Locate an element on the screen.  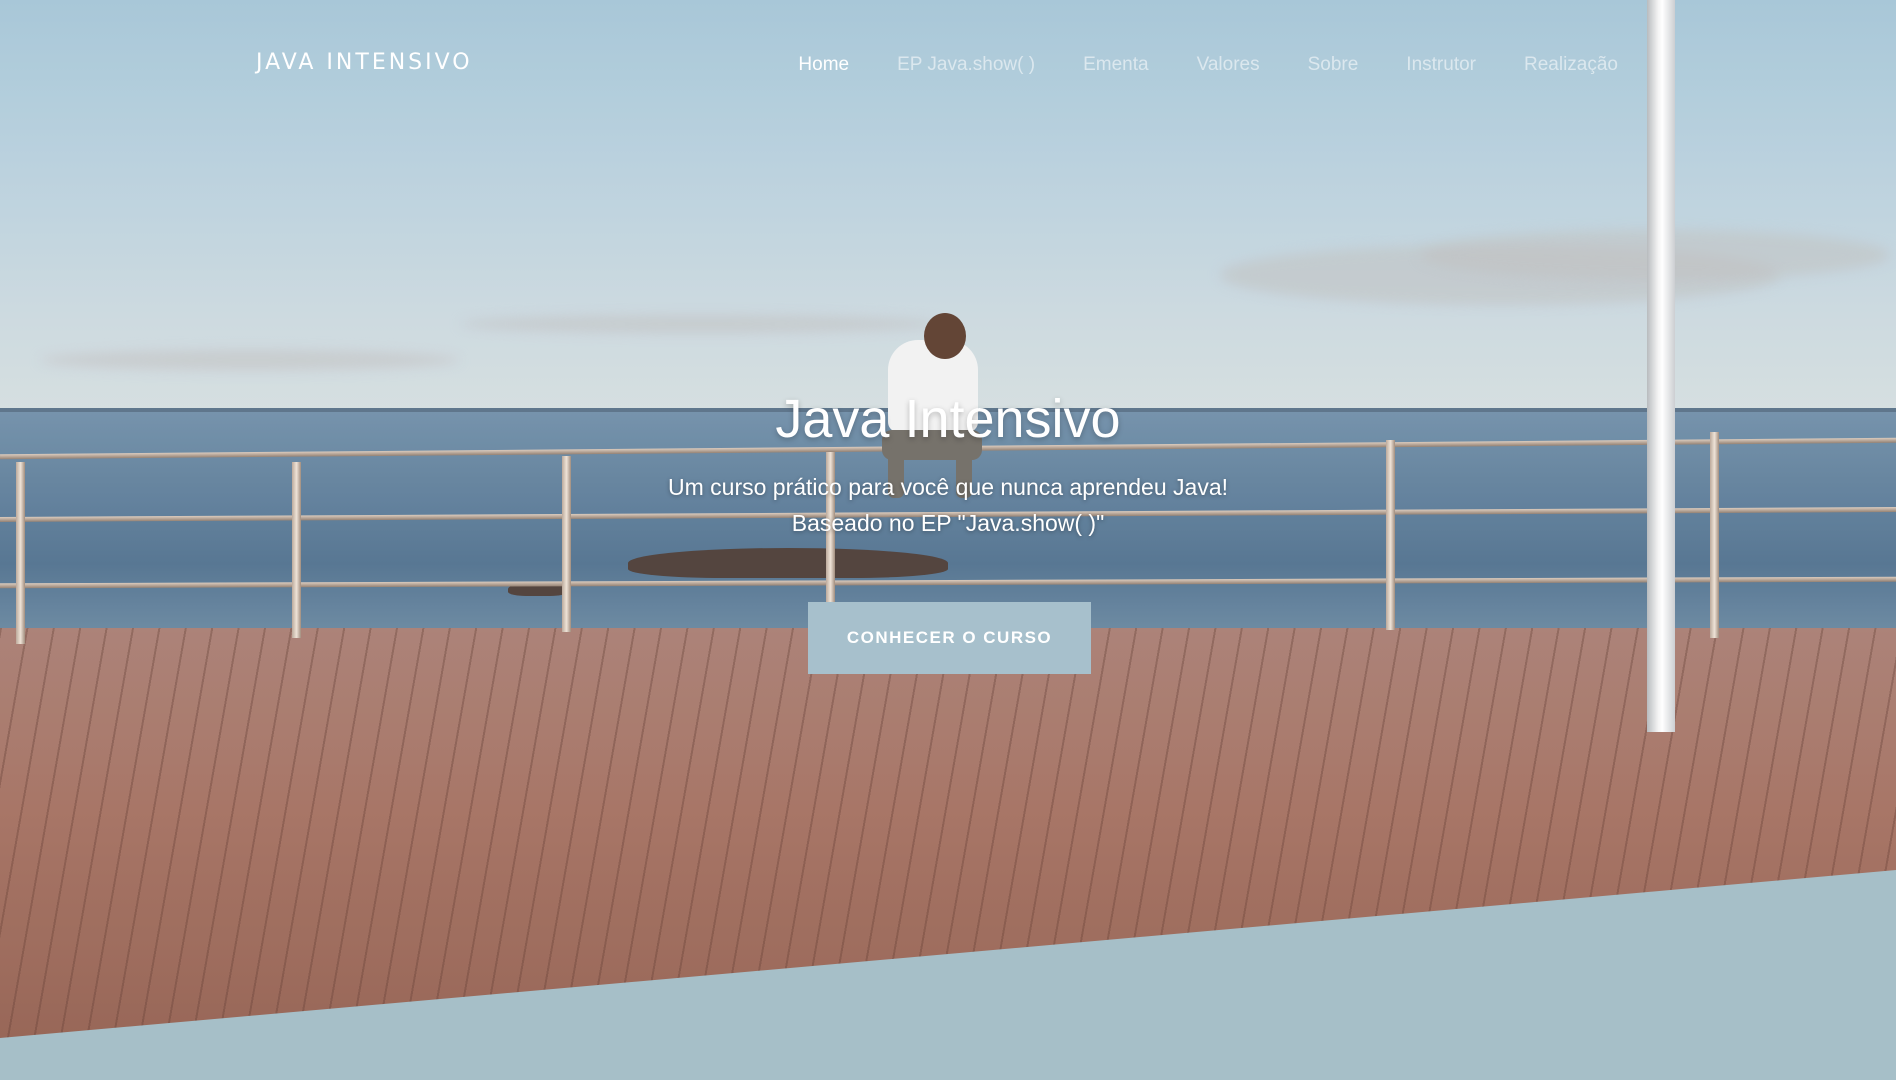
nav-item-realizacao: Realização is located at coordinates (1571, 65).